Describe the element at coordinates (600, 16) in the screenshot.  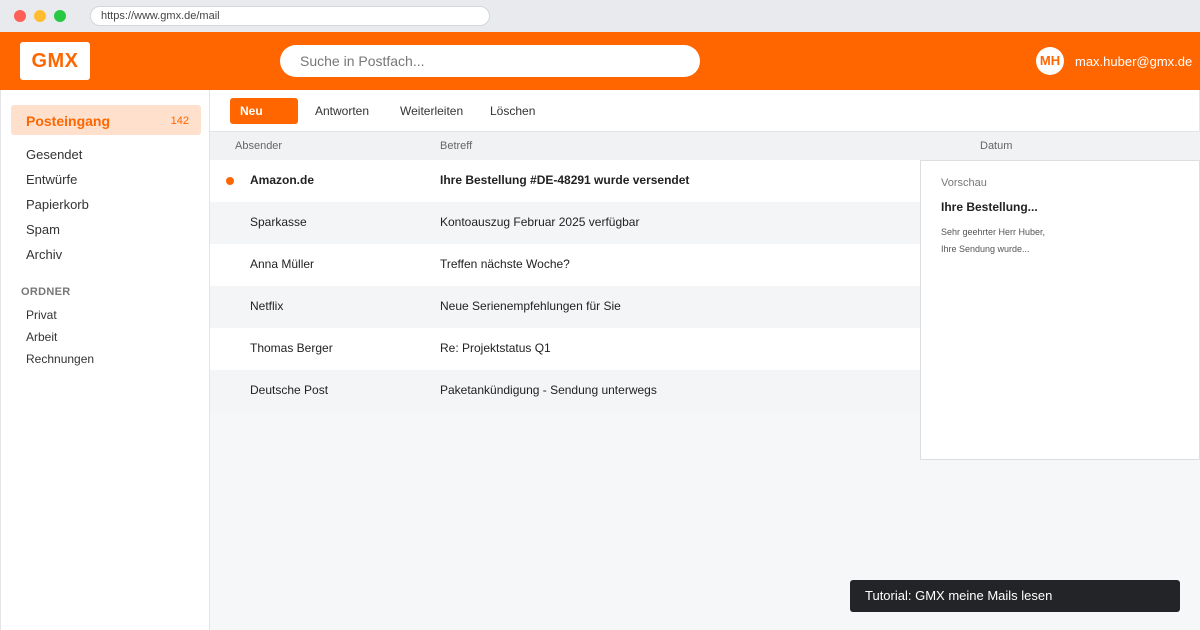
I see `browser-chrome: https://www.gmx.de/mail` at that location.